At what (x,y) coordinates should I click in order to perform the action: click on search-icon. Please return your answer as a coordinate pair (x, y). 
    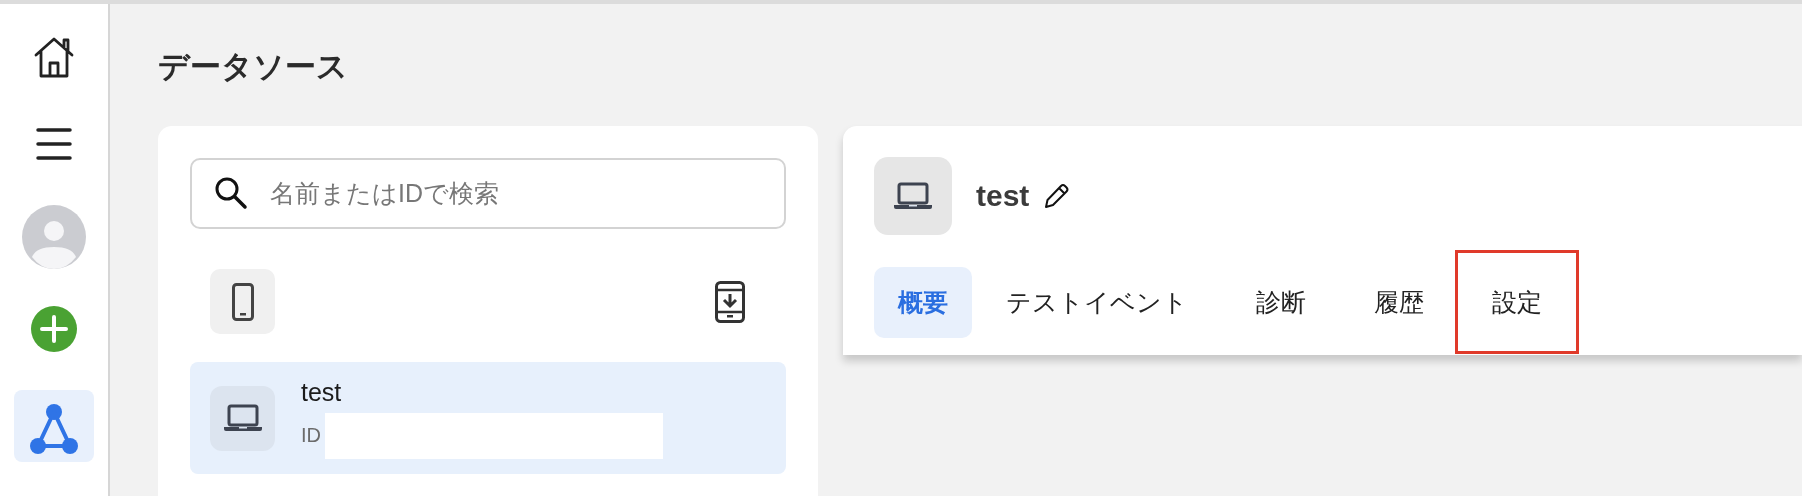
    Looking at the image, I should click on (231, 193).